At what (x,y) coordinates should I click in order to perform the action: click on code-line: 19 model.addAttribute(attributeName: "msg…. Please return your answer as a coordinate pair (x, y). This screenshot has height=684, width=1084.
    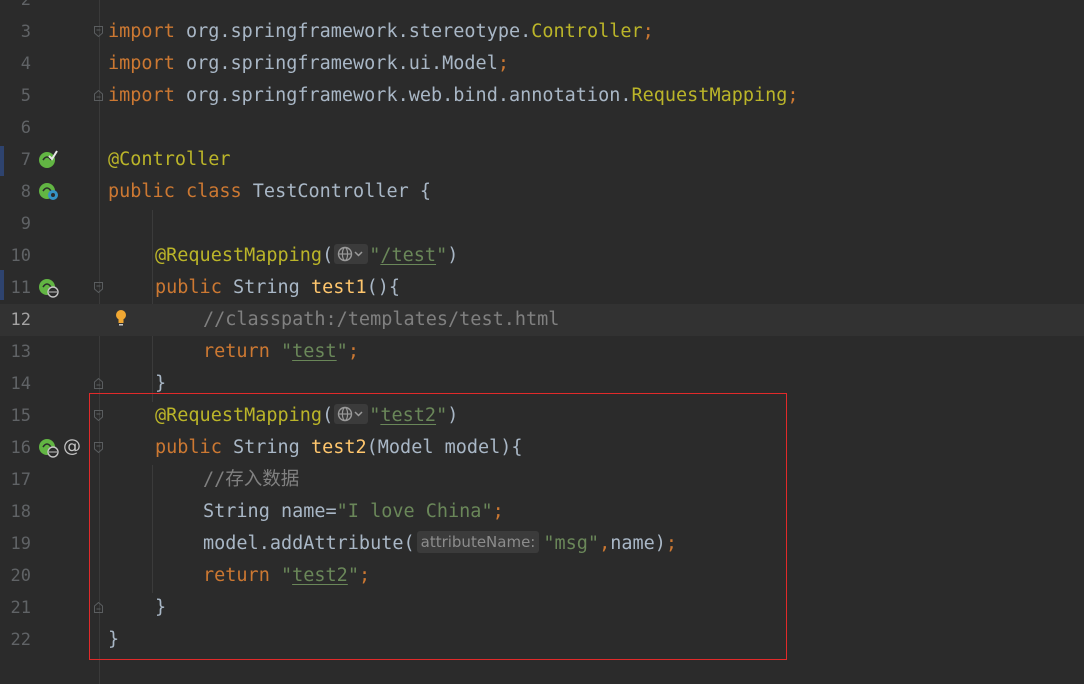
    Looking at the image, I should click on (542, 544).